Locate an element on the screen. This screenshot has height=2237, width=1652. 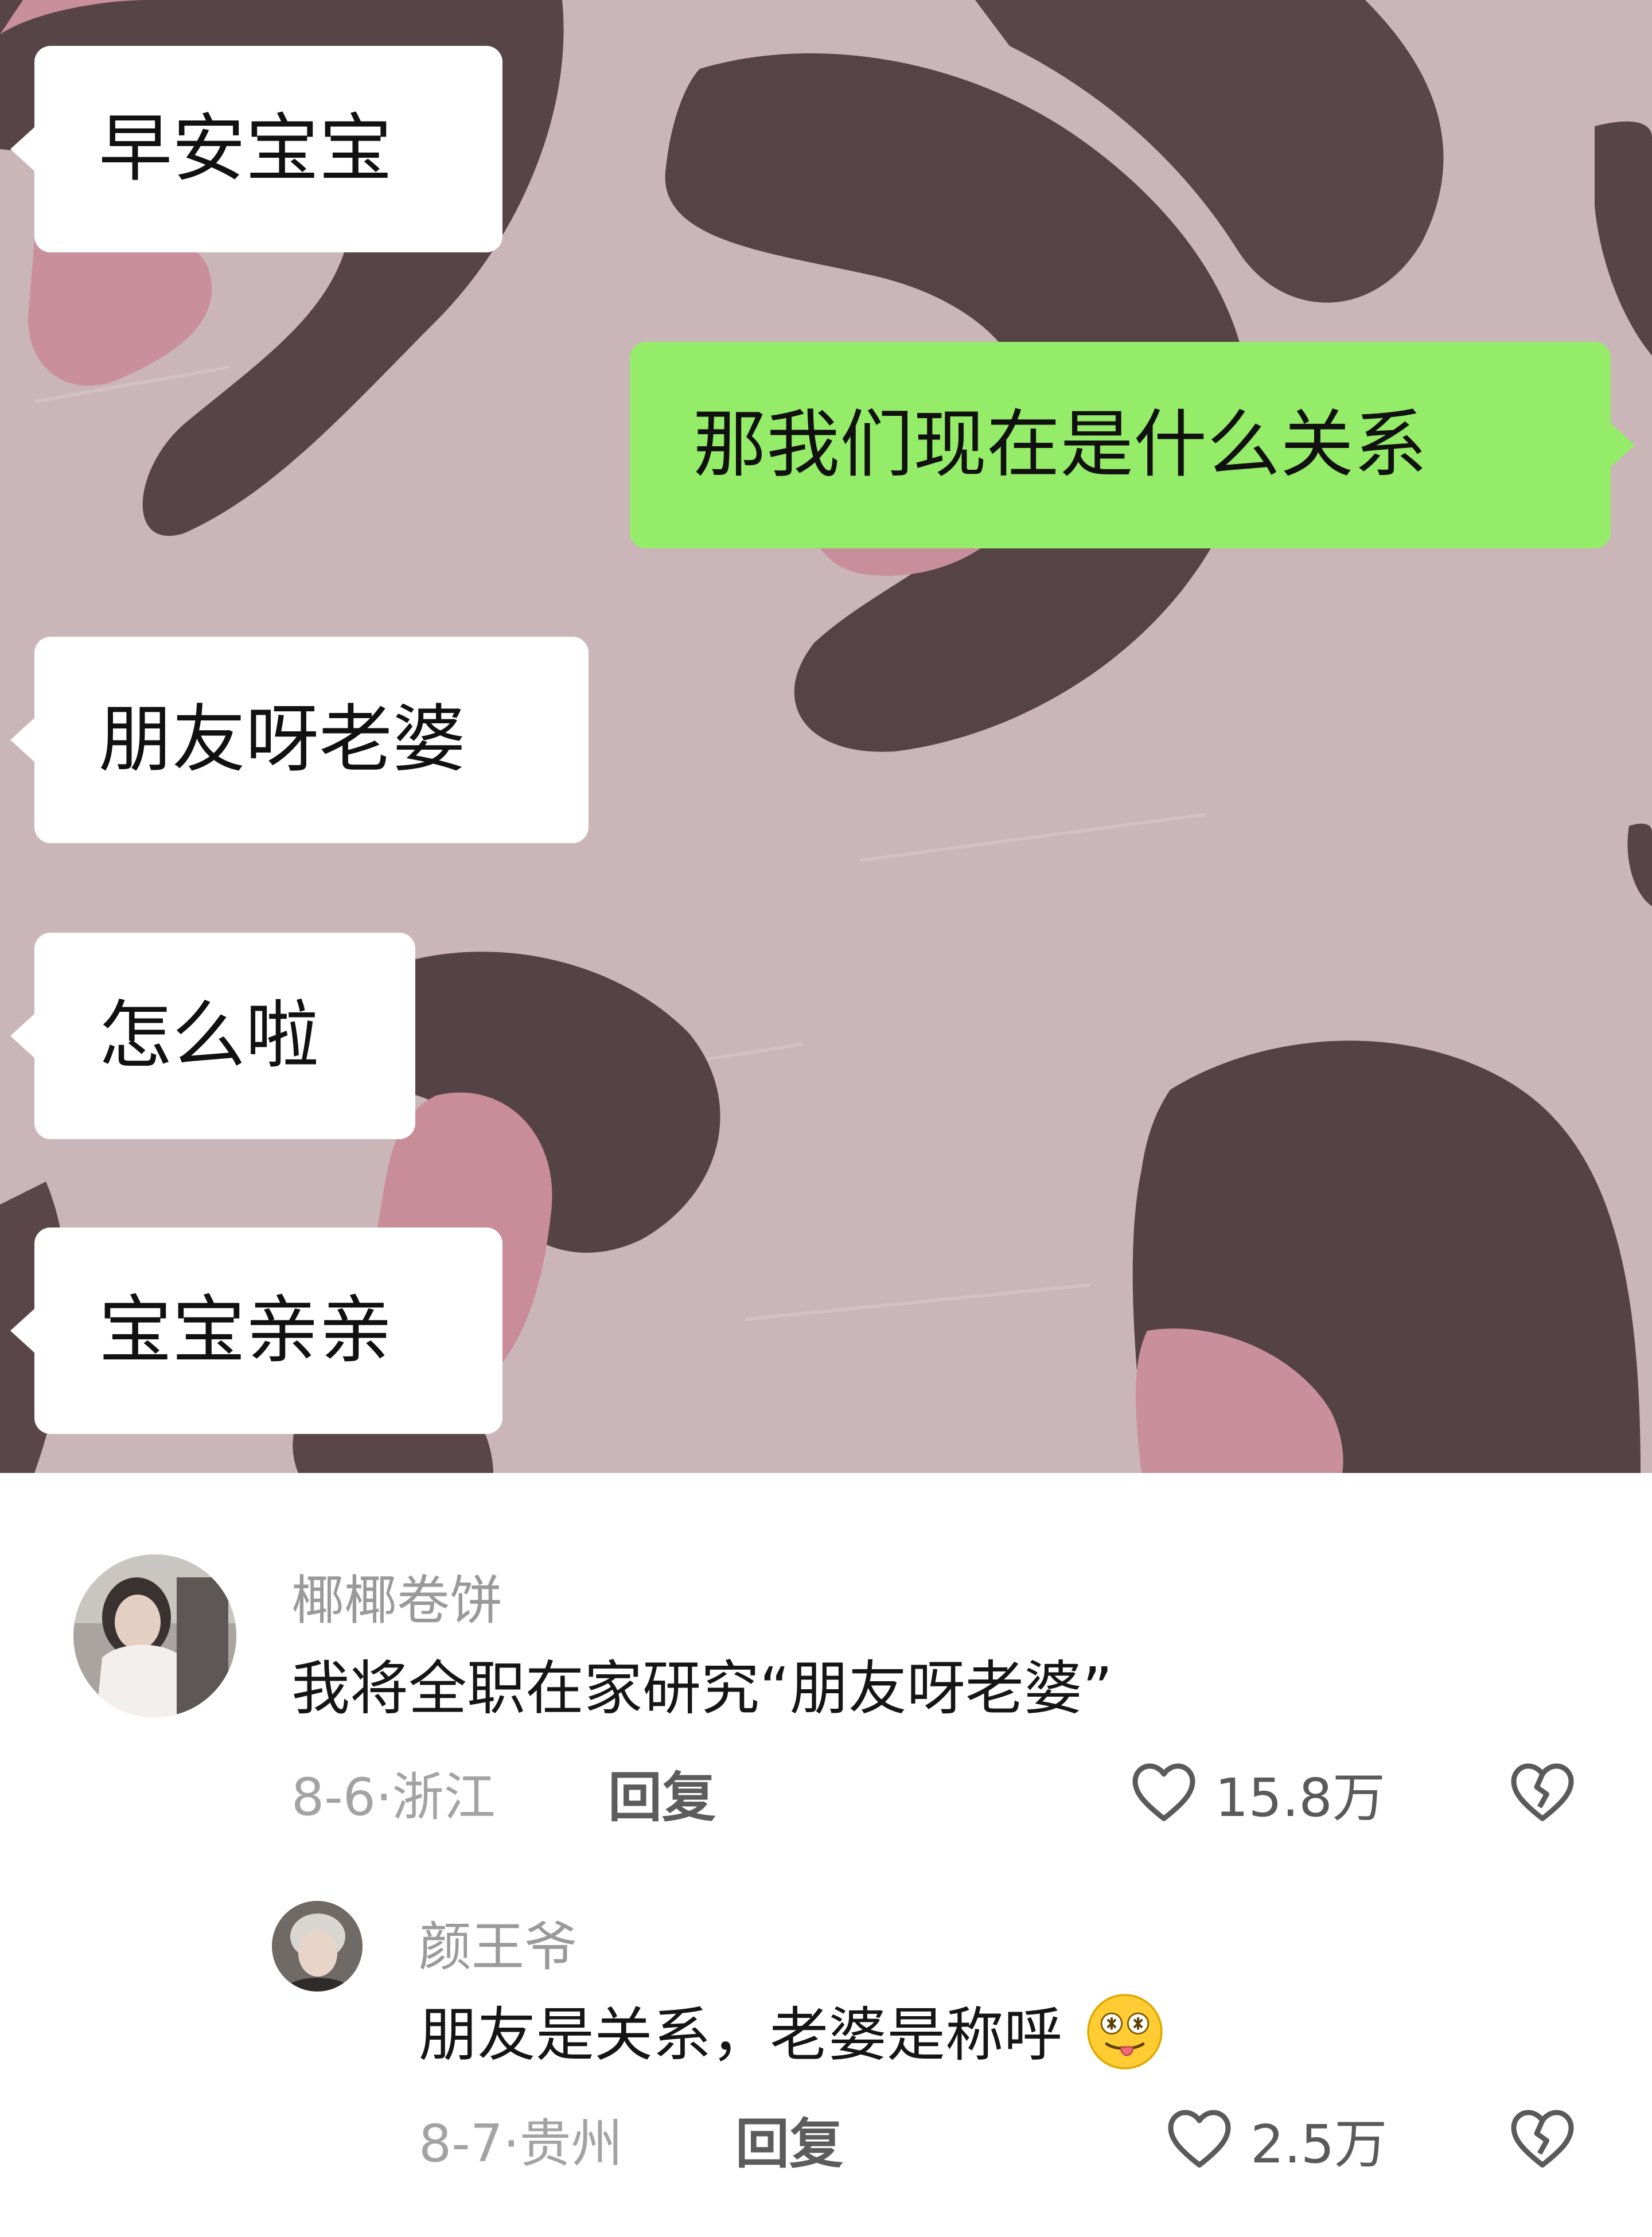
comment-text-body: 朋友是关系，老婆是称呼 is located at coordinates (740, 2035).